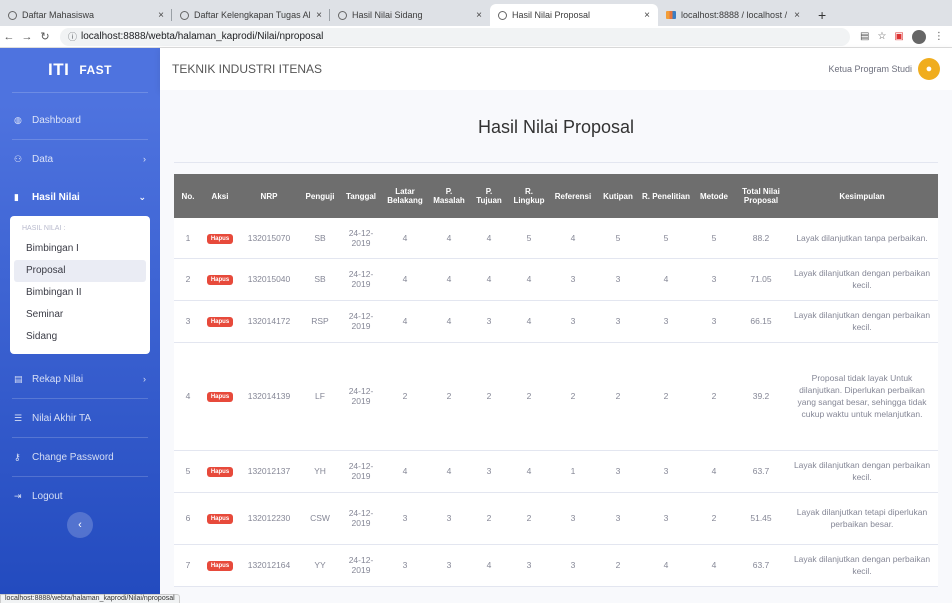 The height and width of the screenshot is (603, 952). I want to click on cell-penguji: SB, so click(320, 279).